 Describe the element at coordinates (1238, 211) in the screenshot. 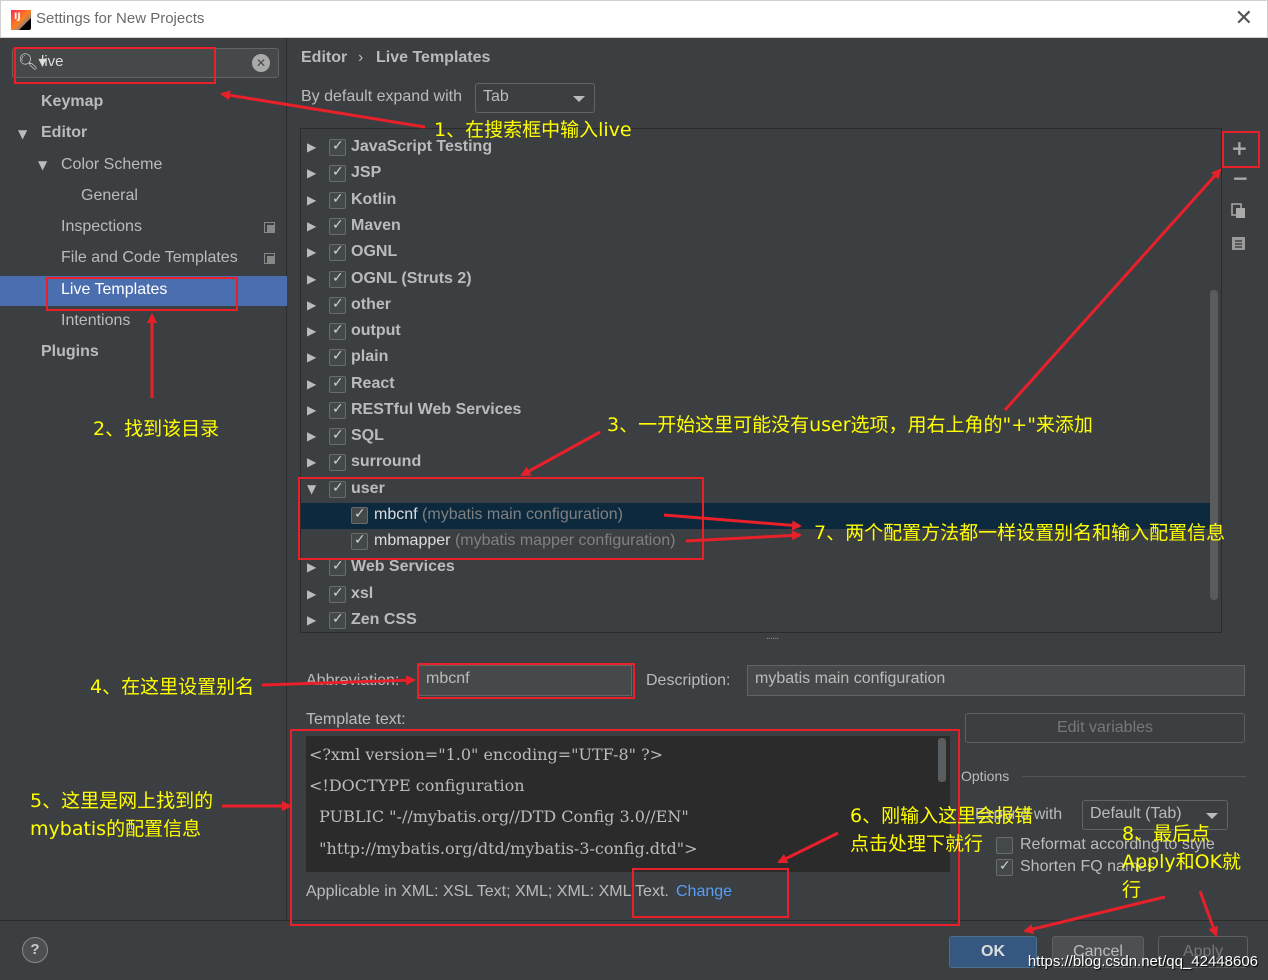

I see `copy-icon` at that location.